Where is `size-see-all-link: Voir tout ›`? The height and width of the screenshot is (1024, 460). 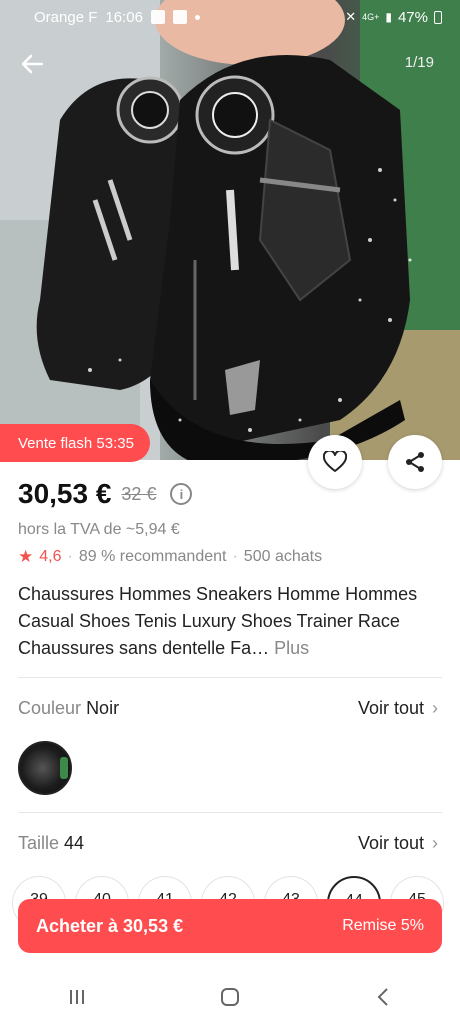 size-see-all-link: Voir tout › is located at coordinates (398, 843).